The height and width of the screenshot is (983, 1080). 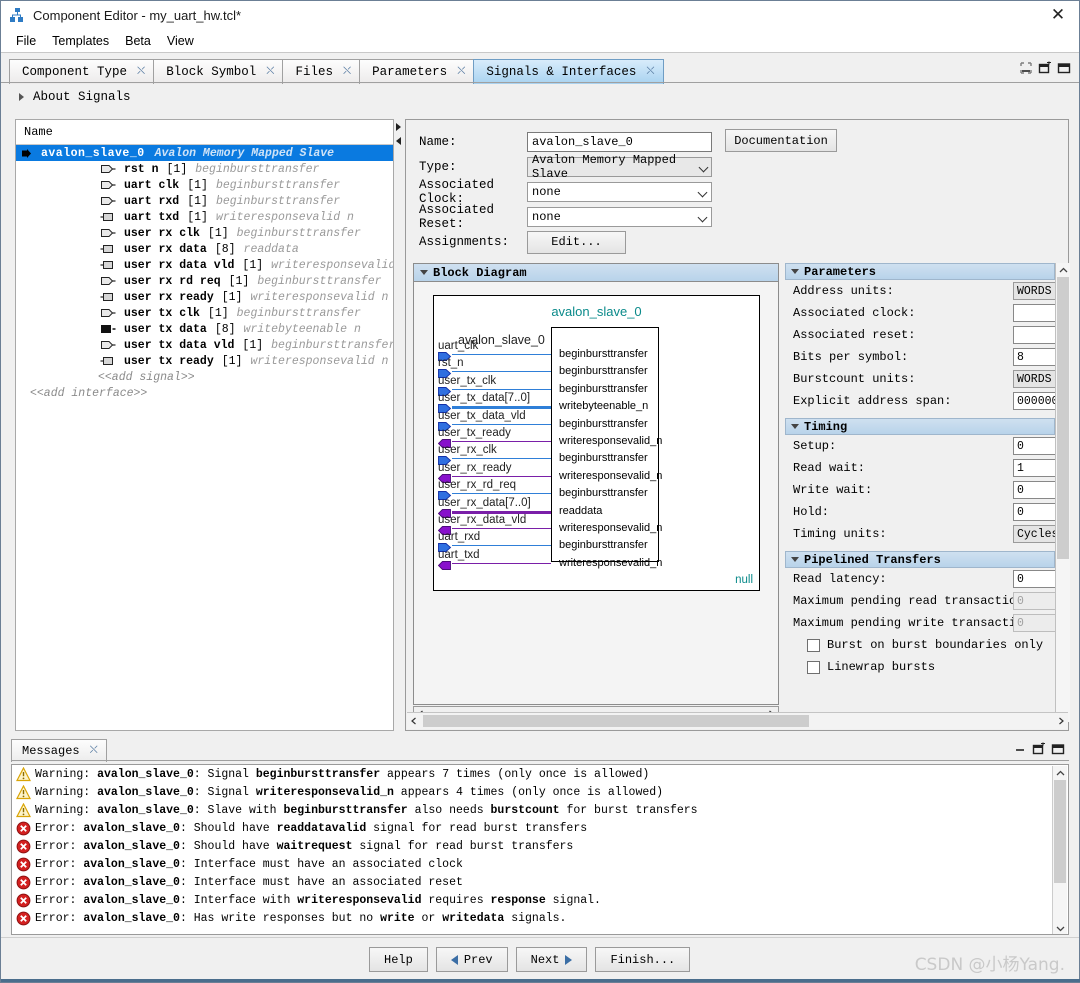 I want to click on tree-row-signal: uart txd [1] writeresponsevalid n, so click(x=204, y=217).